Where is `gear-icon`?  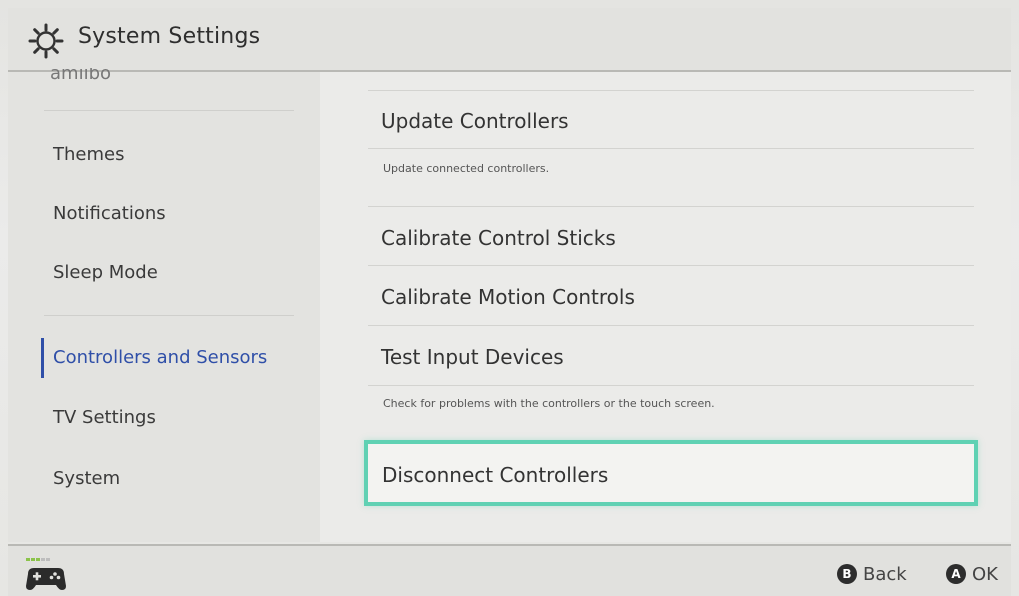 gear-icon is located at coordinates (46, 41).